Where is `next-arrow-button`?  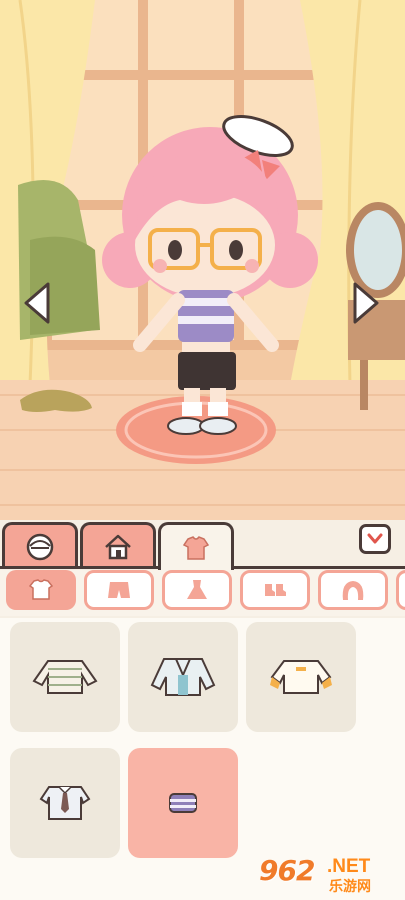 next-arrow-button is located at coordinates (366, 303).